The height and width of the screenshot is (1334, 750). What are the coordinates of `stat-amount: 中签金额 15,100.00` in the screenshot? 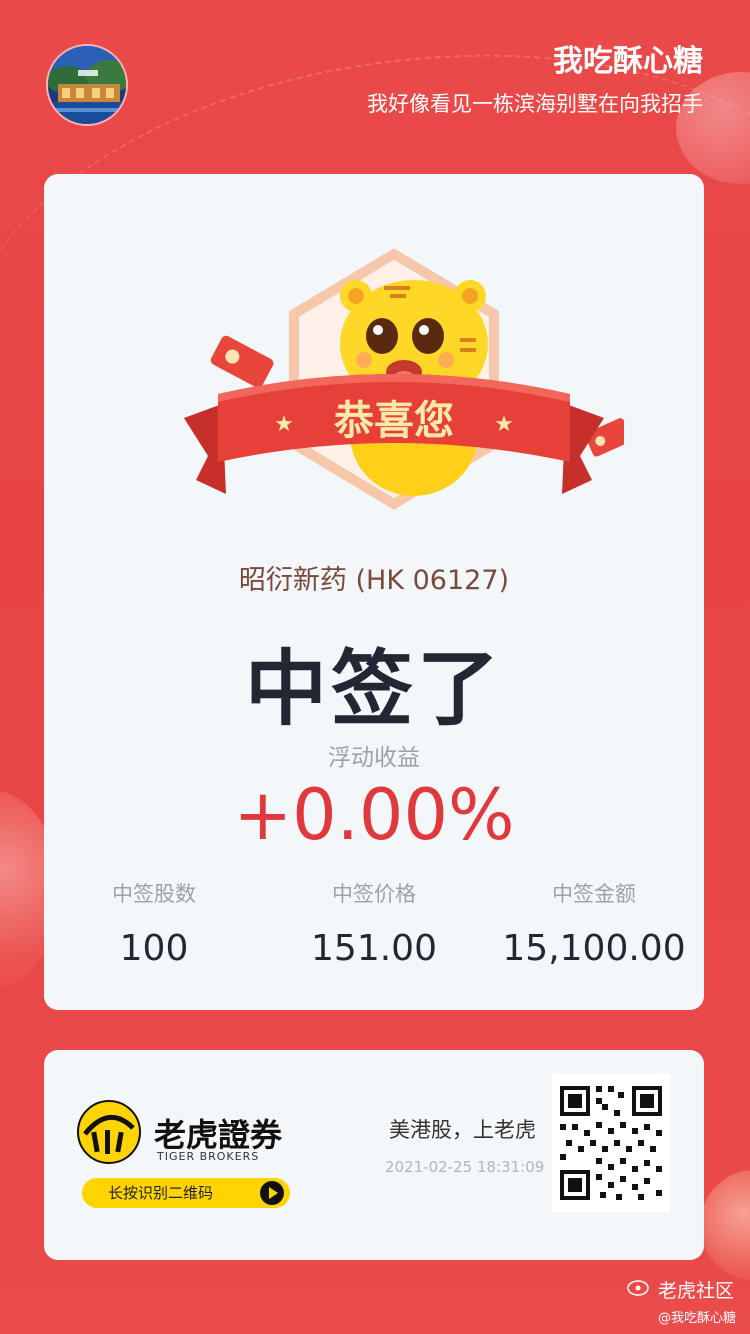 It's located at (594, 923).